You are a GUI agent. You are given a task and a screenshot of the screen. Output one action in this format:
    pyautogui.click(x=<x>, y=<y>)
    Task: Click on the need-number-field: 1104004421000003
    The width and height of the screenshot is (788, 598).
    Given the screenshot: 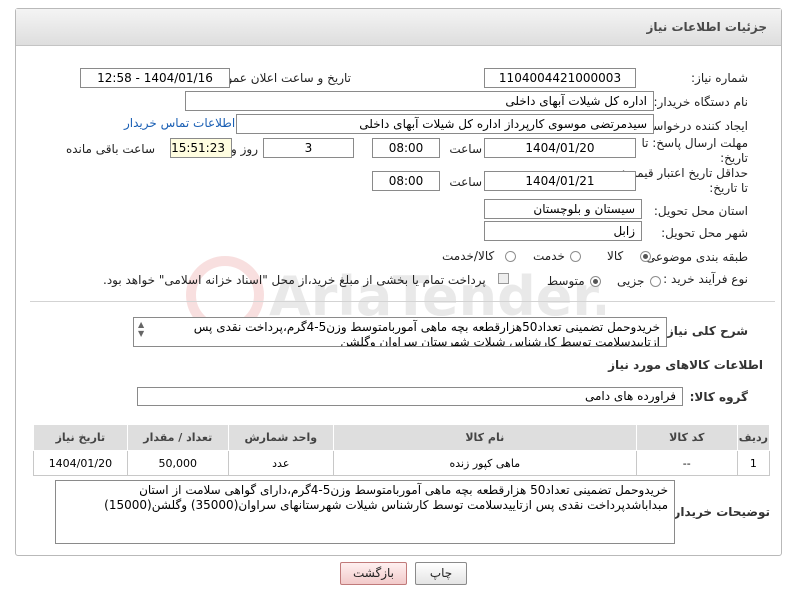 What is the action you would take?
    pyautogui.click(x=560, y=78)
    